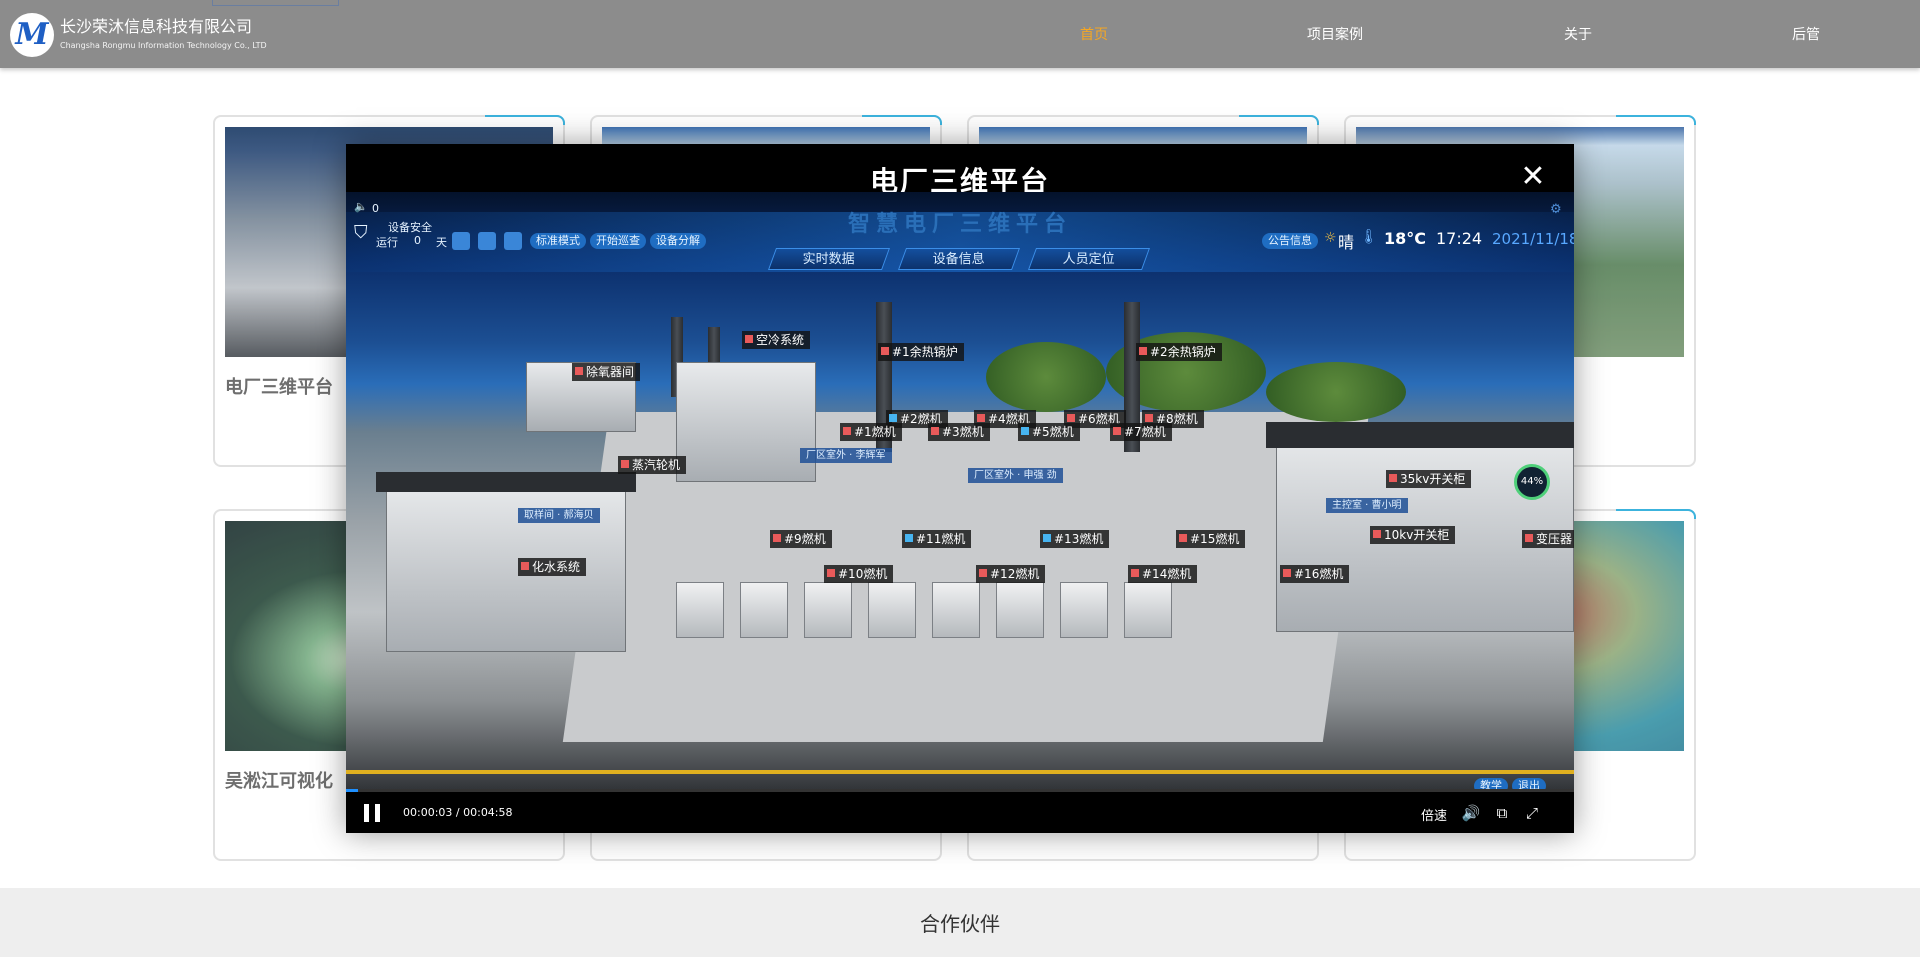 This screenshot has height=957, width=1920. Describe the element at coordinates (960, 812) in the screenshot. I see `video-controls: 00:00:03 / 00:04:58 倍速 🔊 ⧉ ⤢` at that location.